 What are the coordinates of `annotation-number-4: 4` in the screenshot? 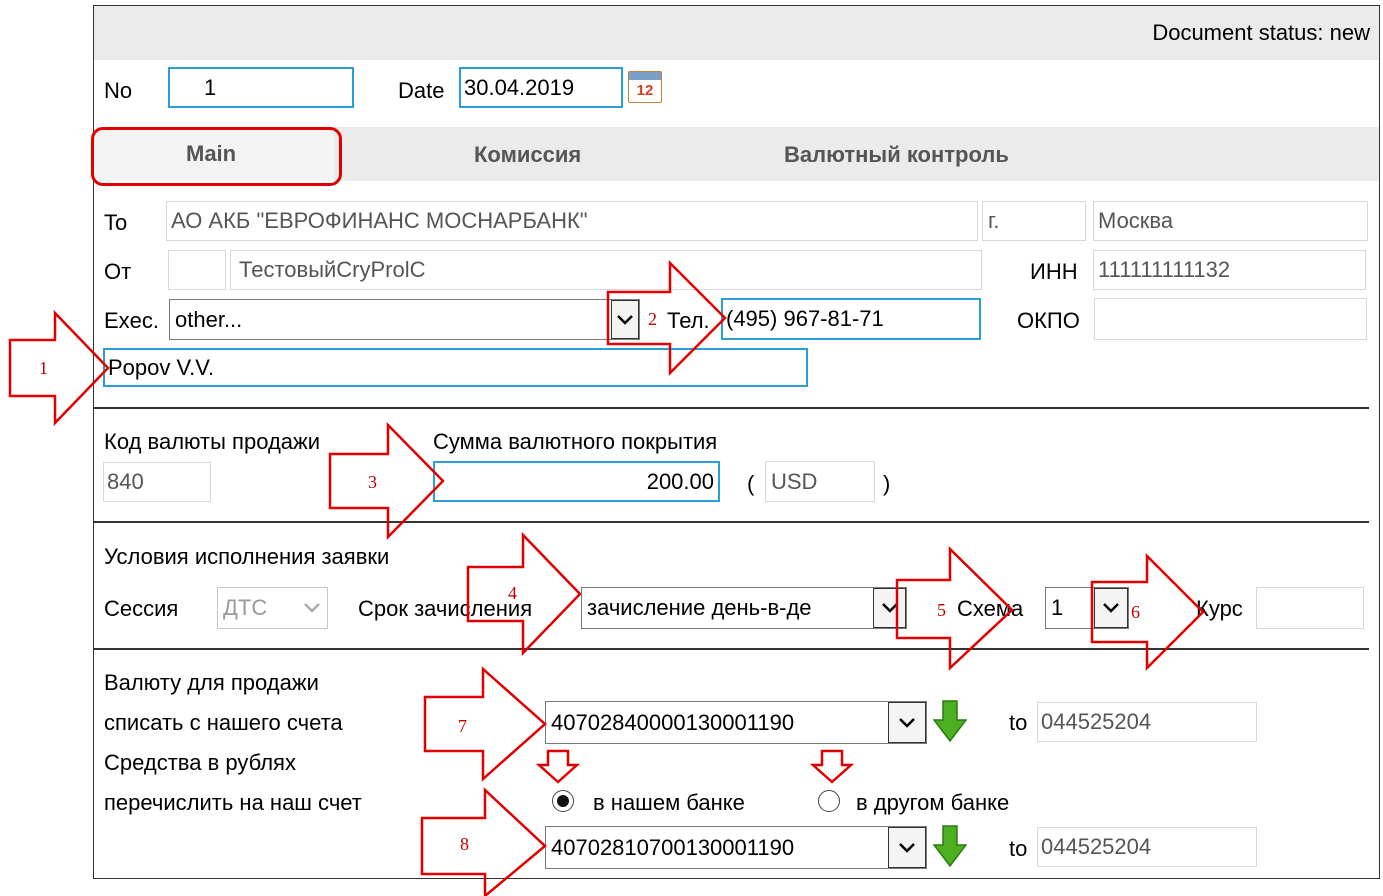 It's located at (512, 593).